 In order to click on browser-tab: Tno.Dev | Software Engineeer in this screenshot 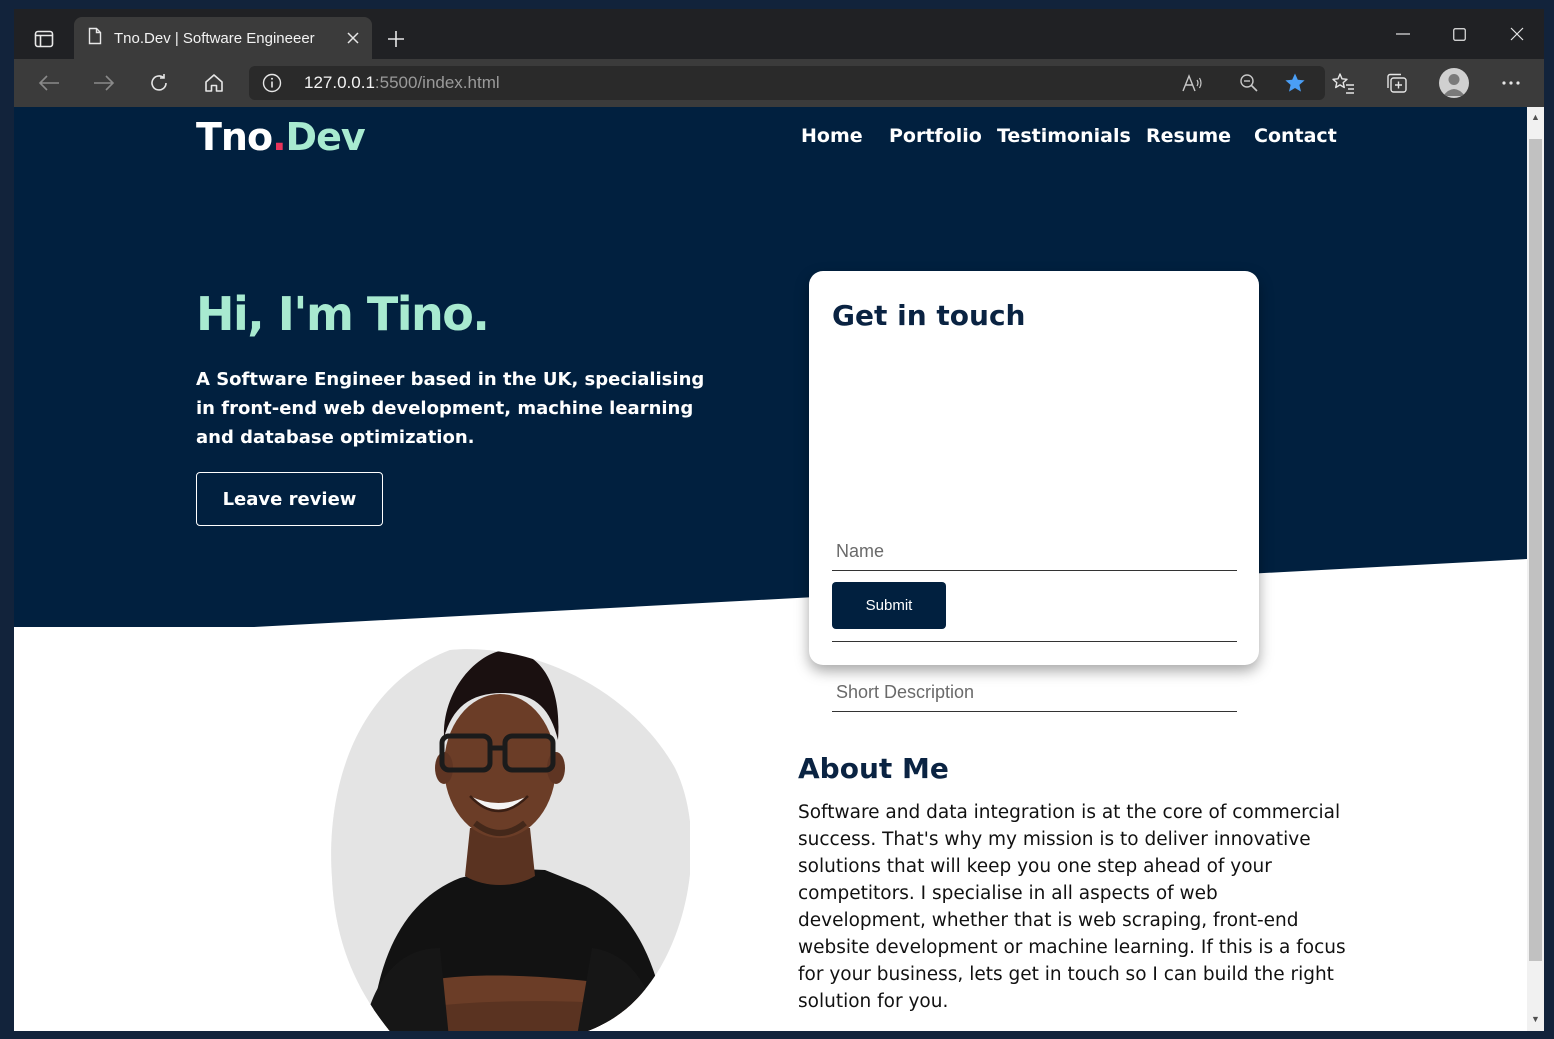, I will do `click(223, 38)`.